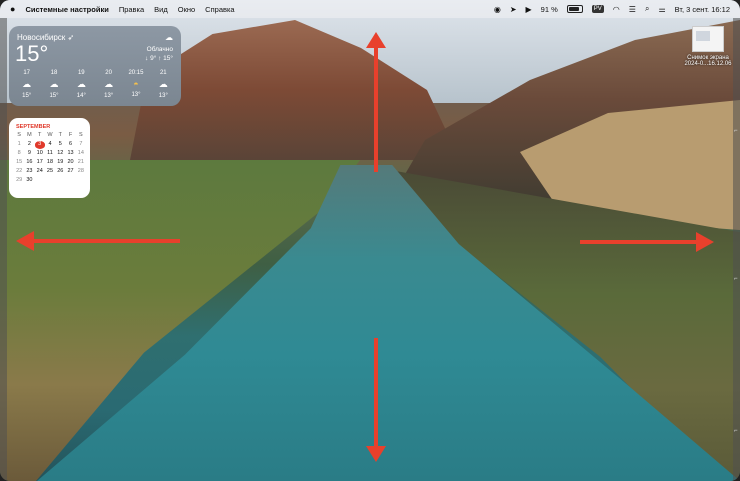 This screenshot has height=481, width=740. Describe the element at coordinates (33, 127) in the screenshot. I see `calendar-month: SEPTEMBER` at that location.